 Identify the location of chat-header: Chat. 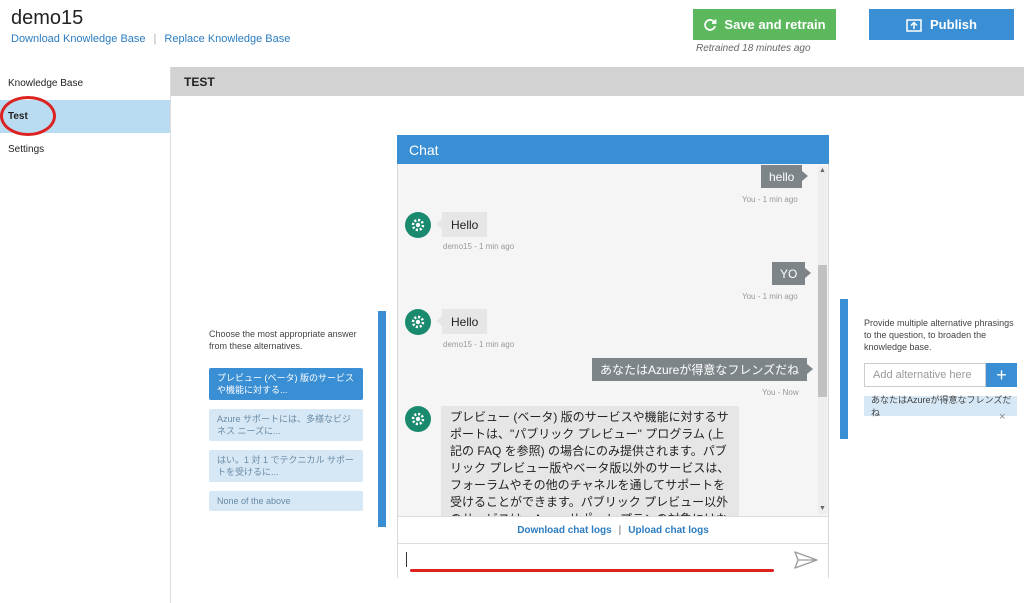
(613, 149).